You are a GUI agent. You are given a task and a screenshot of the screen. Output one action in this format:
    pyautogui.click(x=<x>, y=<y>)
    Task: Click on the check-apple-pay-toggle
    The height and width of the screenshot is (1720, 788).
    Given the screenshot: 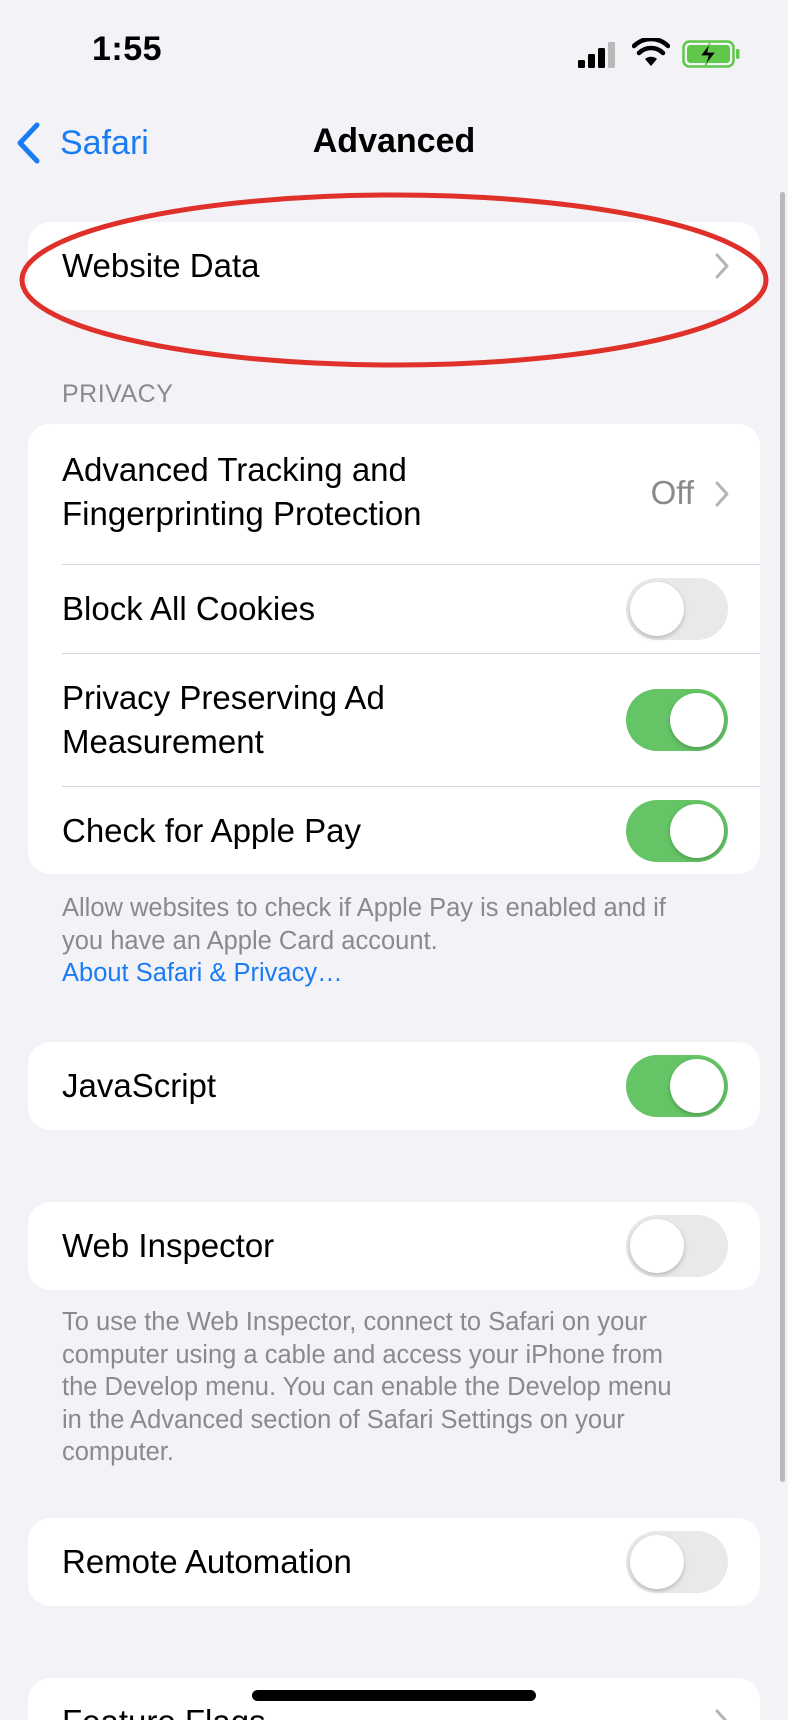 What is the action you would take?
    pyautogui.click(x=677, y=830)
    